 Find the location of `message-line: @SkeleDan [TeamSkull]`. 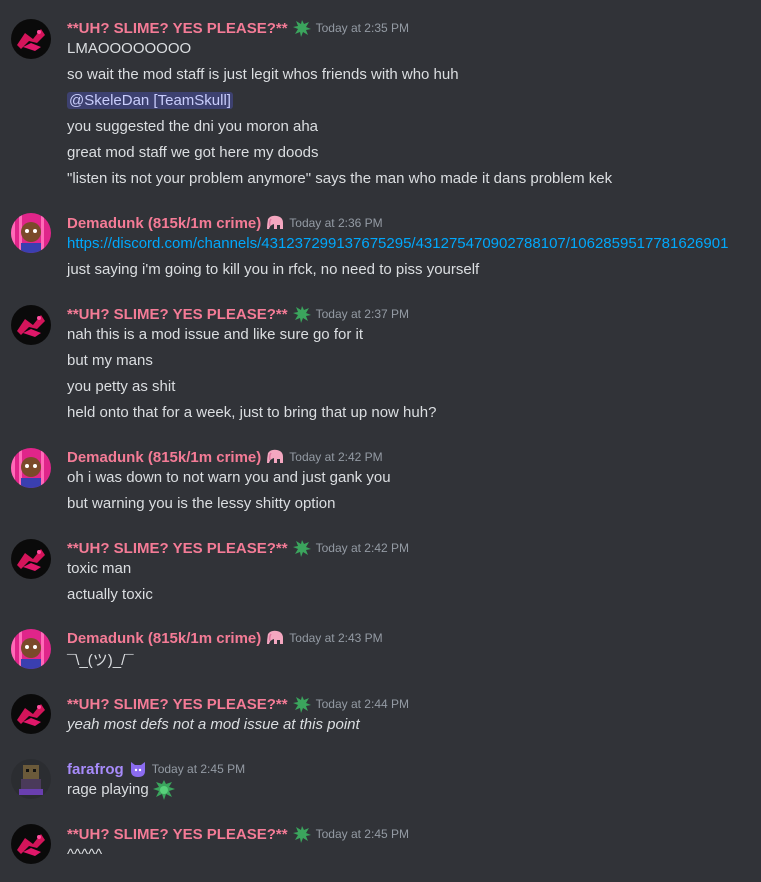

message-line: @SkeleDan [TeamSkull] is located at coordinates (150, 101).